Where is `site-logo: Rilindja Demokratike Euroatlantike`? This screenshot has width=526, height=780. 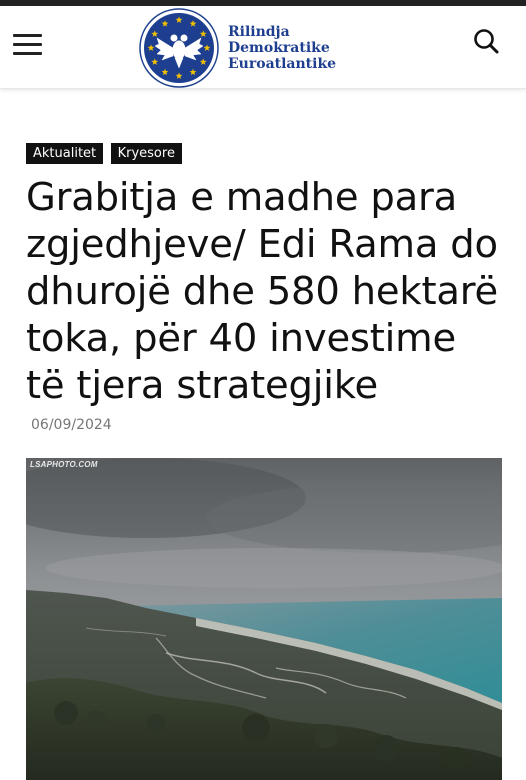 site-logo: Rilindja Demokratike Euroatlantike is located at coordinates (238, 48).